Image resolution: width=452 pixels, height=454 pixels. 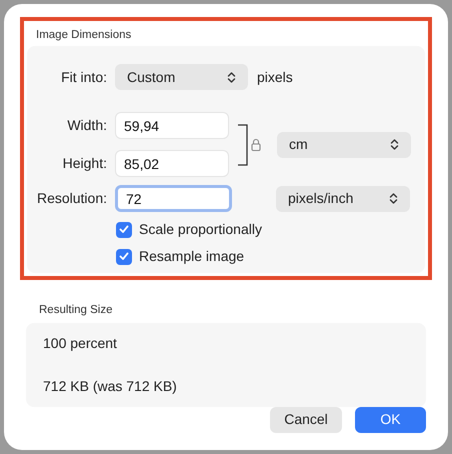 I want to click on field-label: Width:, so click(x=87, y=126).